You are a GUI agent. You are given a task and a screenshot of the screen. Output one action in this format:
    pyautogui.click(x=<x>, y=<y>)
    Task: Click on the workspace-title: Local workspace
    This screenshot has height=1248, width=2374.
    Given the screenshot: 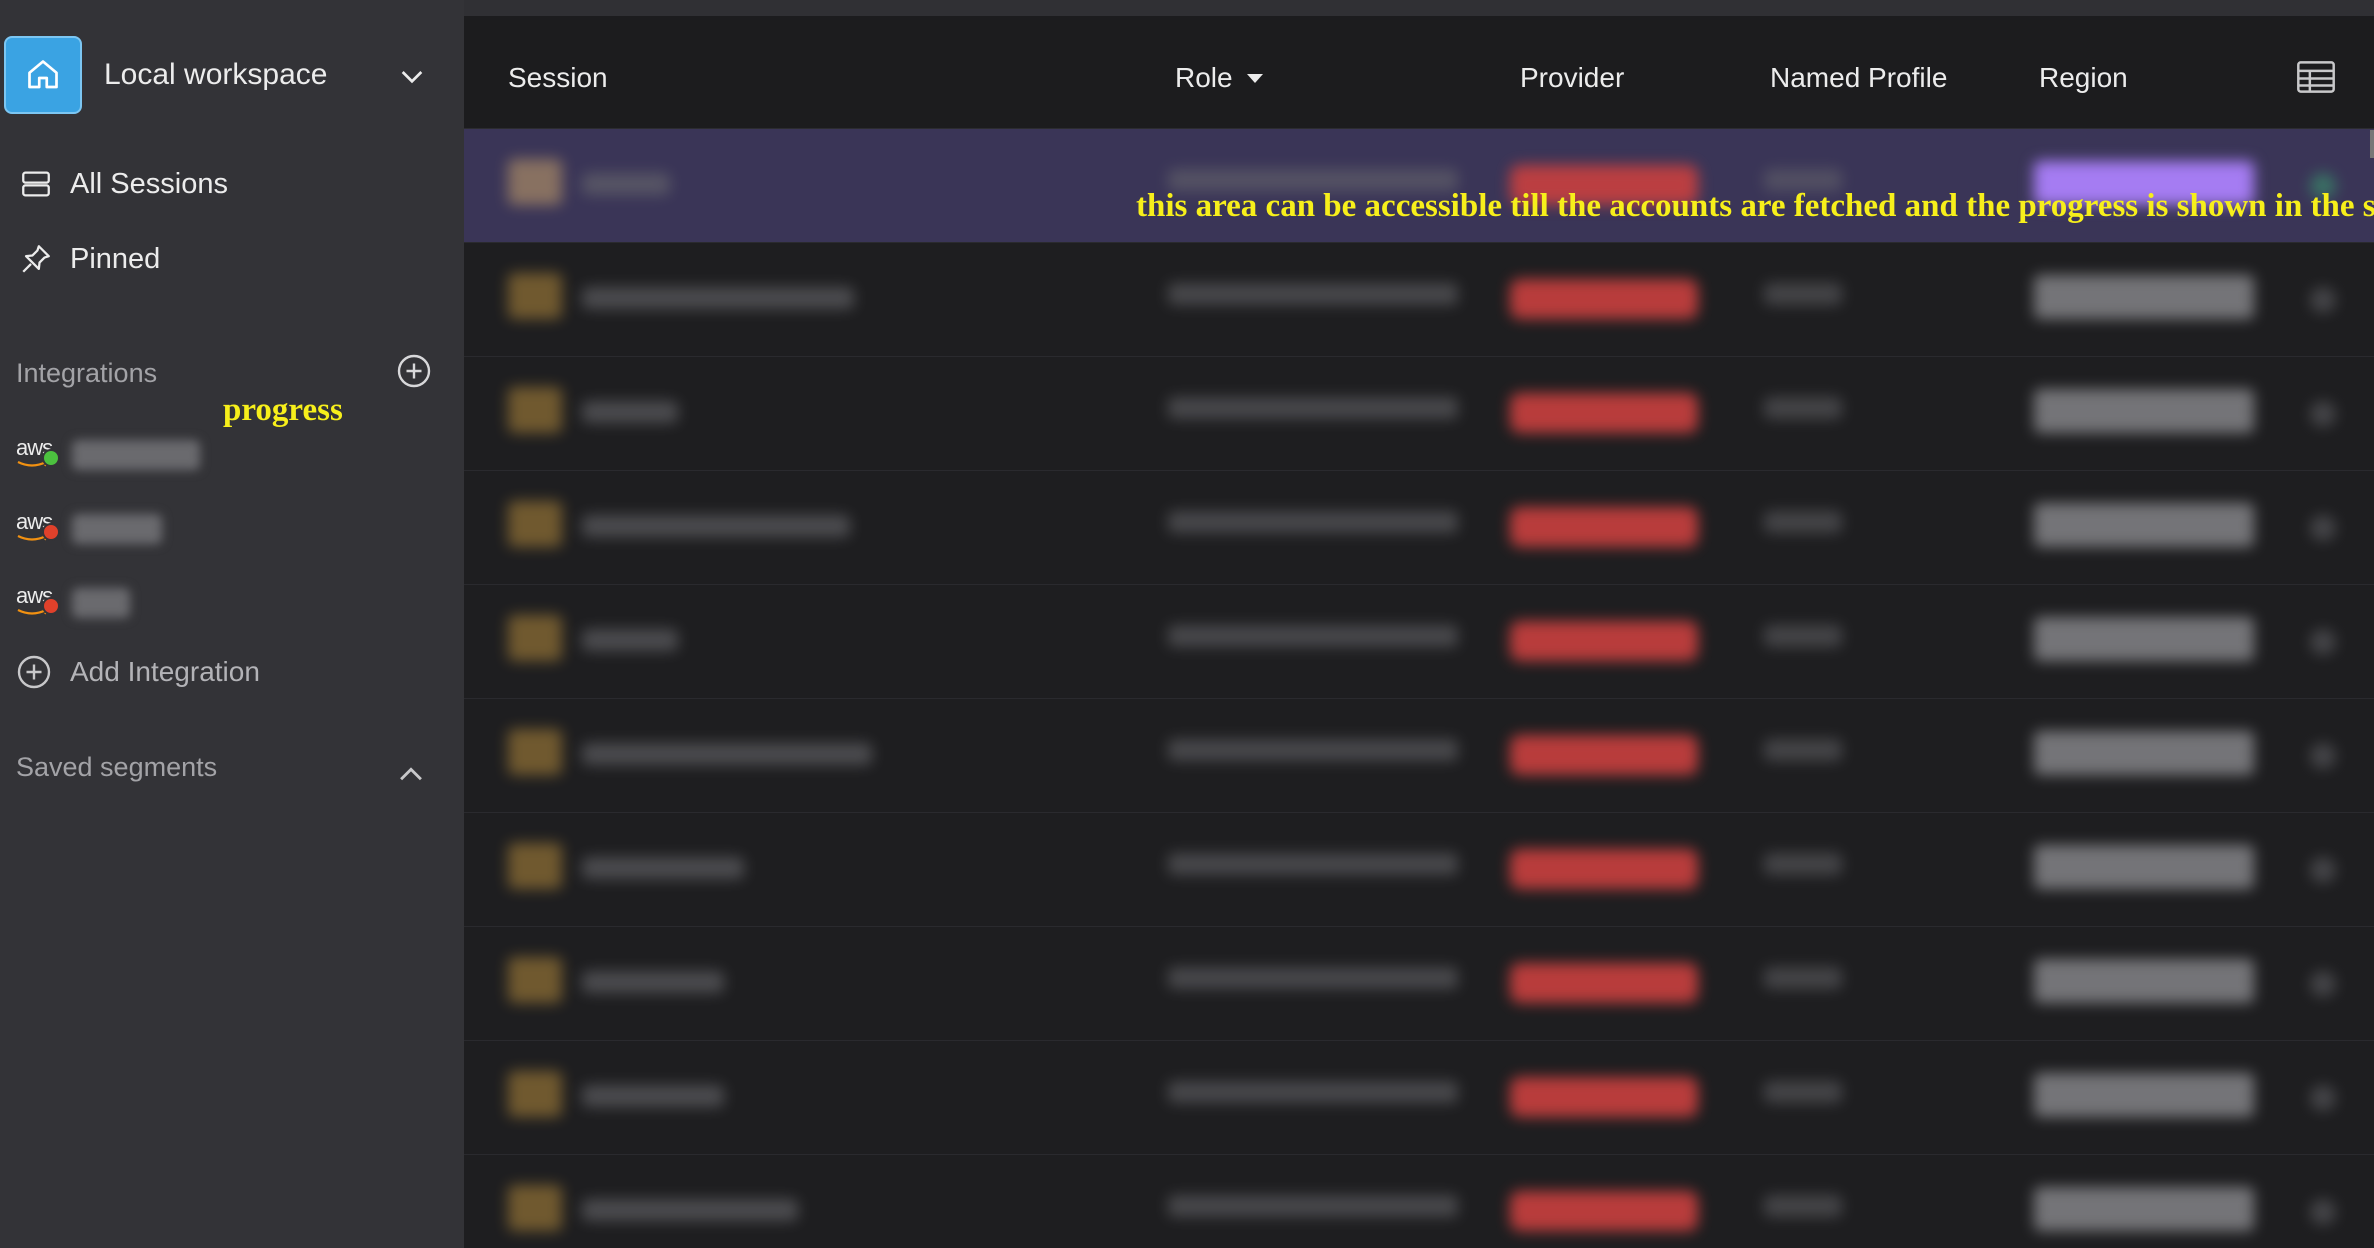 What is the action you would take?
    pyautogui.click(x=215, y=75)
    